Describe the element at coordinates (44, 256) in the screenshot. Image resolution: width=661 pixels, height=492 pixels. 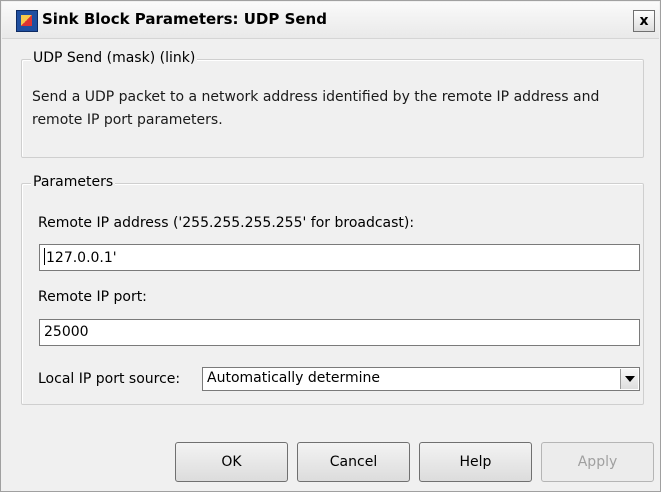
I see `text-cursor` at that location.